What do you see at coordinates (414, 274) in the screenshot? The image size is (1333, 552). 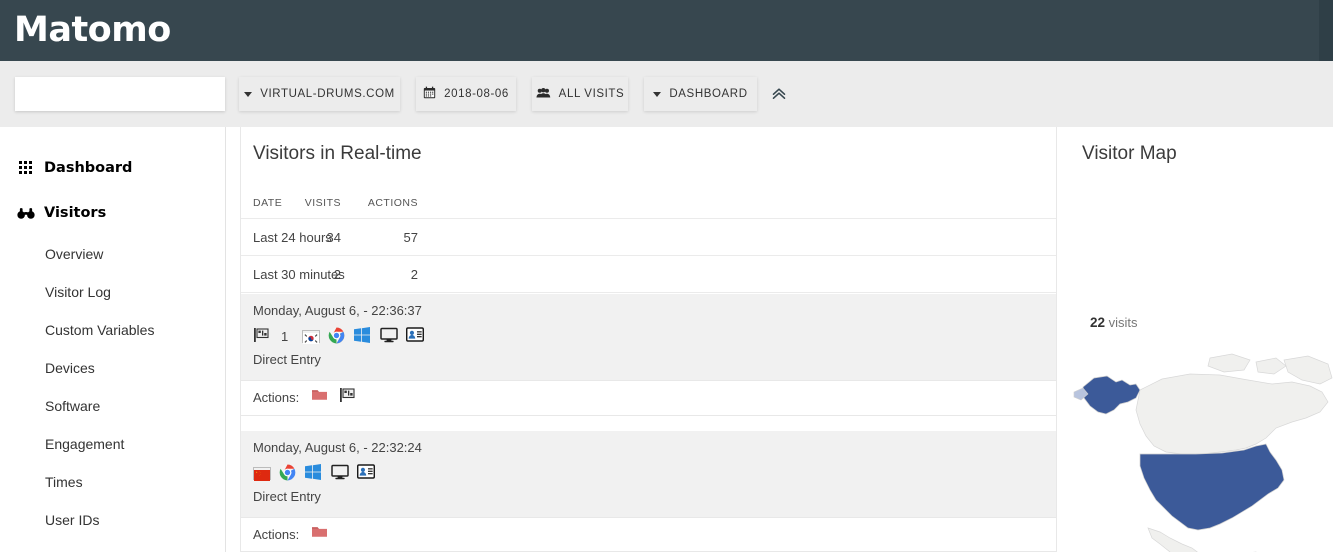 I see `row-actions: 2` at bounding box center [414, 274].